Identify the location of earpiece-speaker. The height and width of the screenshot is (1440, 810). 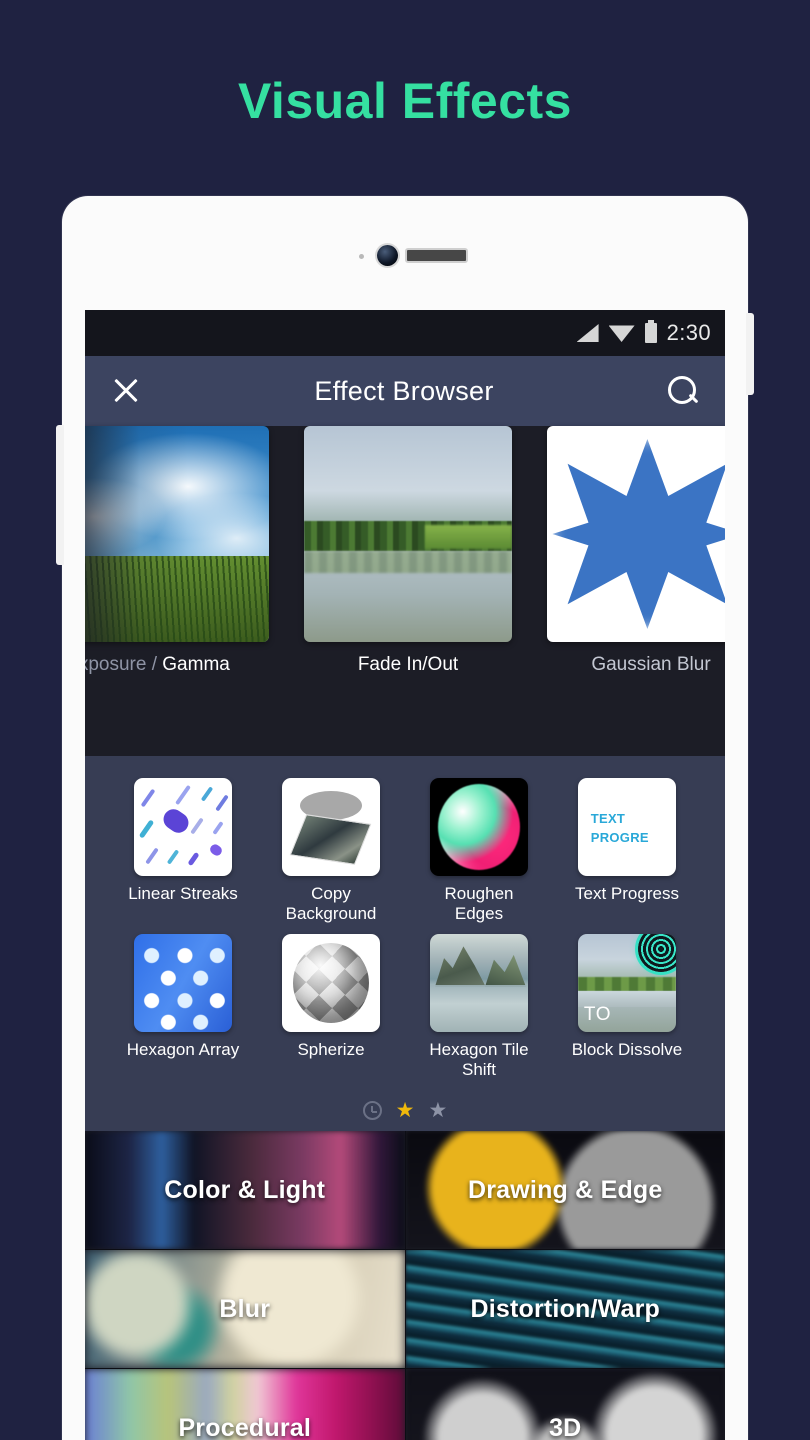
(436, 255).